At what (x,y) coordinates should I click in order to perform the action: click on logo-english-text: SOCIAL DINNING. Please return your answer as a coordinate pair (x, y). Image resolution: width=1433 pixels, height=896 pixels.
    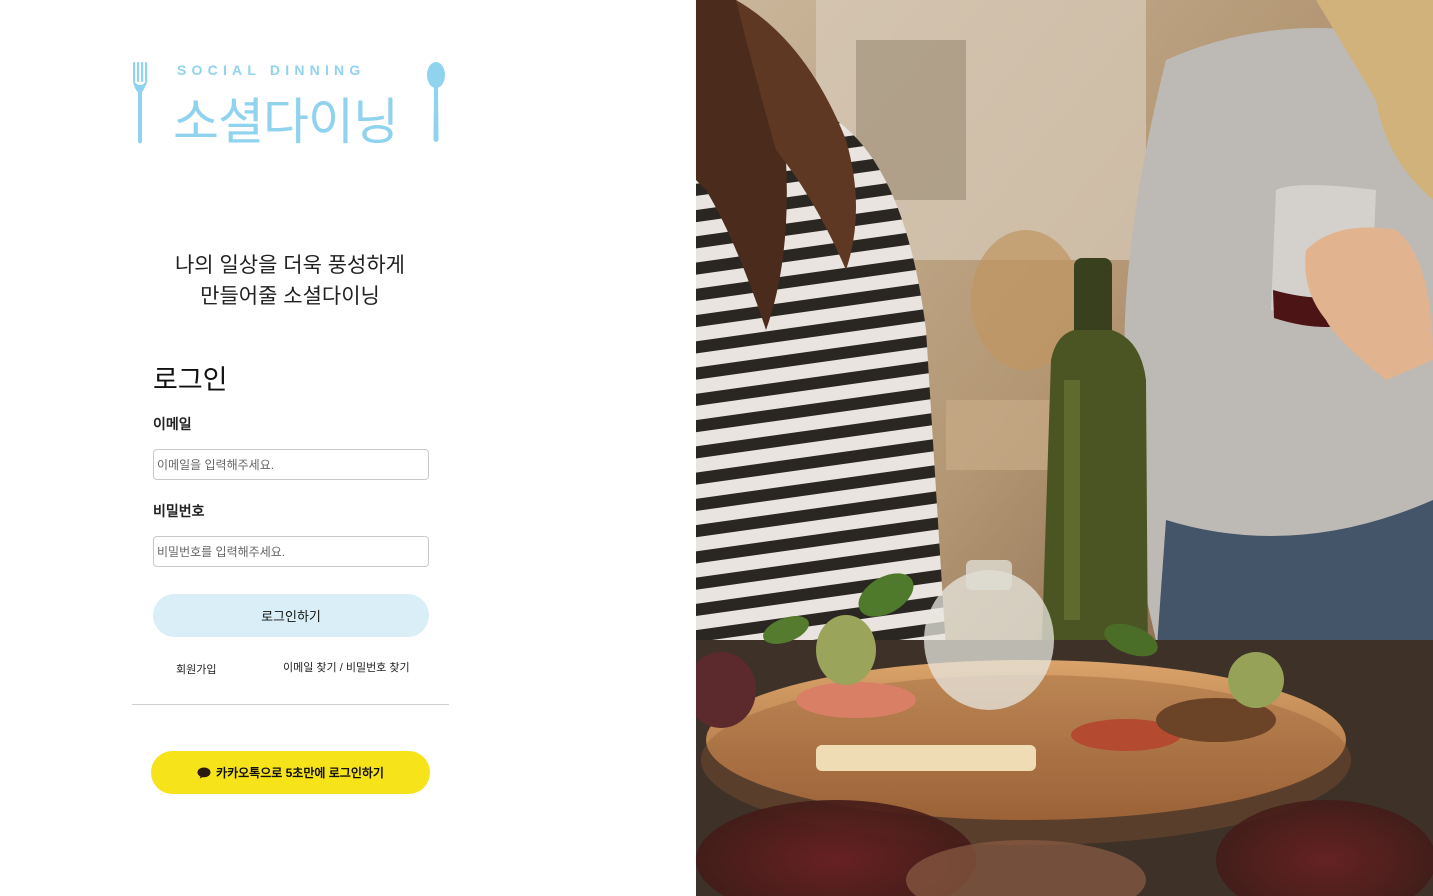
    Looking at the image, I should click on (271, 70).